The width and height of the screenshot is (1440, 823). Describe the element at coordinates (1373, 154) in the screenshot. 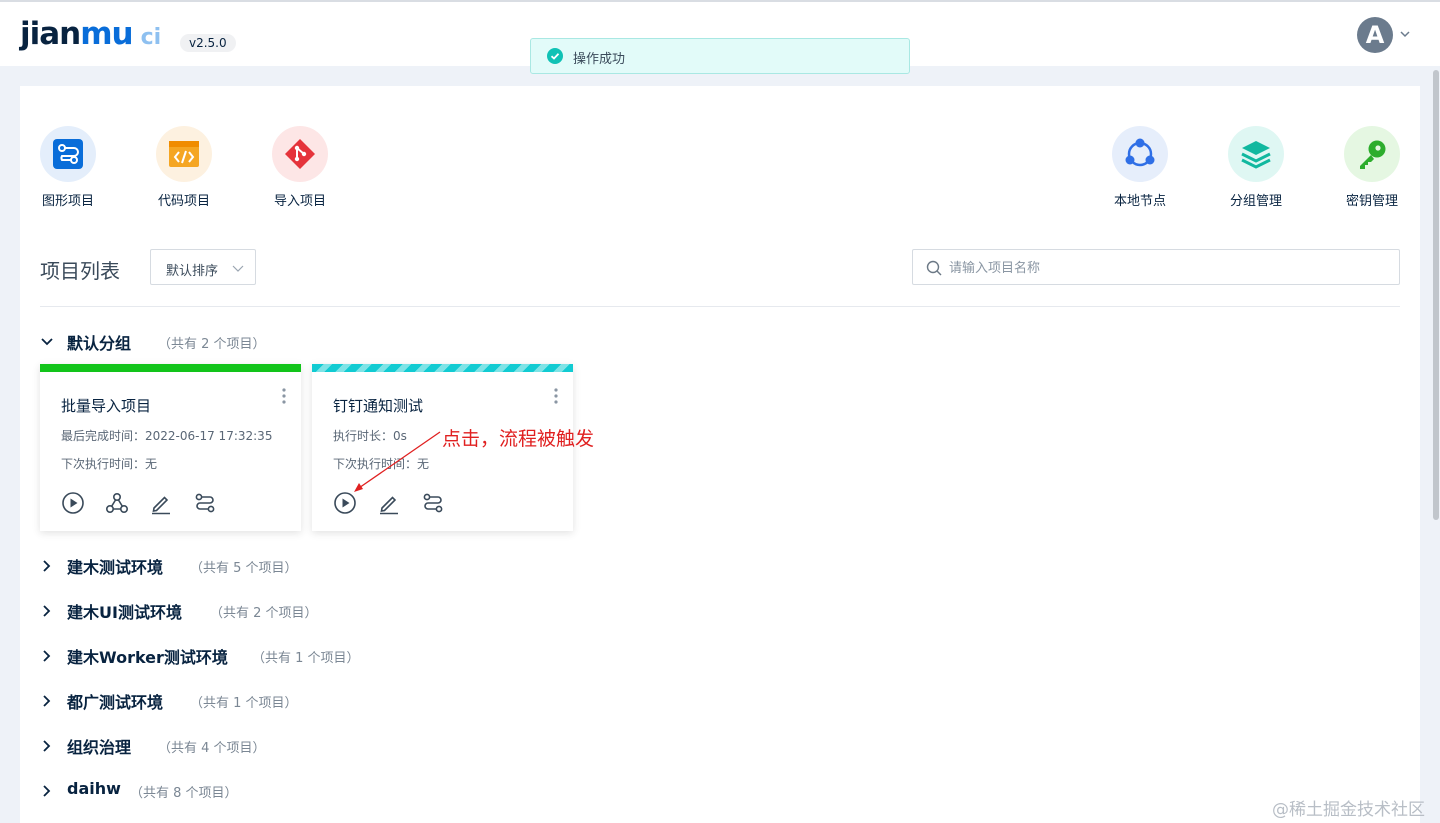

I see `key-icon` at that location.